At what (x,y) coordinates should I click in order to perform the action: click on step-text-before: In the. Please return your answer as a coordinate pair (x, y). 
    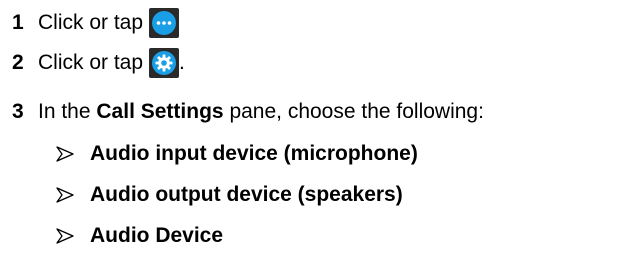
    Looking at the image, I should click on (64, 111).